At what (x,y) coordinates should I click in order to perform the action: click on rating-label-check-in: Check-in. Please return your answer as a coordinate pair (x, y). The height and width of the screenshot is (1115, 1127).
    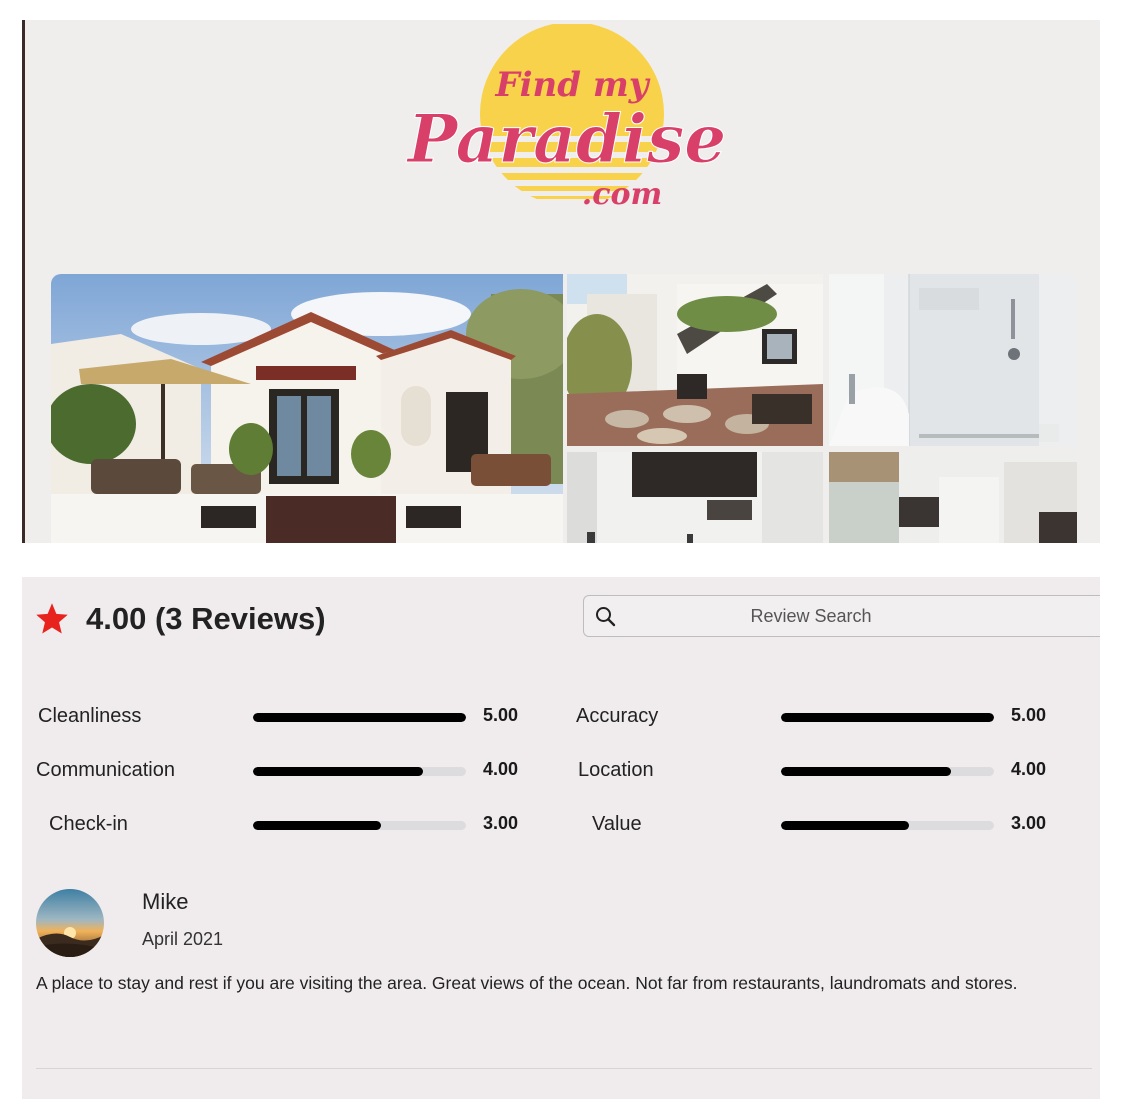
    Looking at the image, I should click on (88, 824).